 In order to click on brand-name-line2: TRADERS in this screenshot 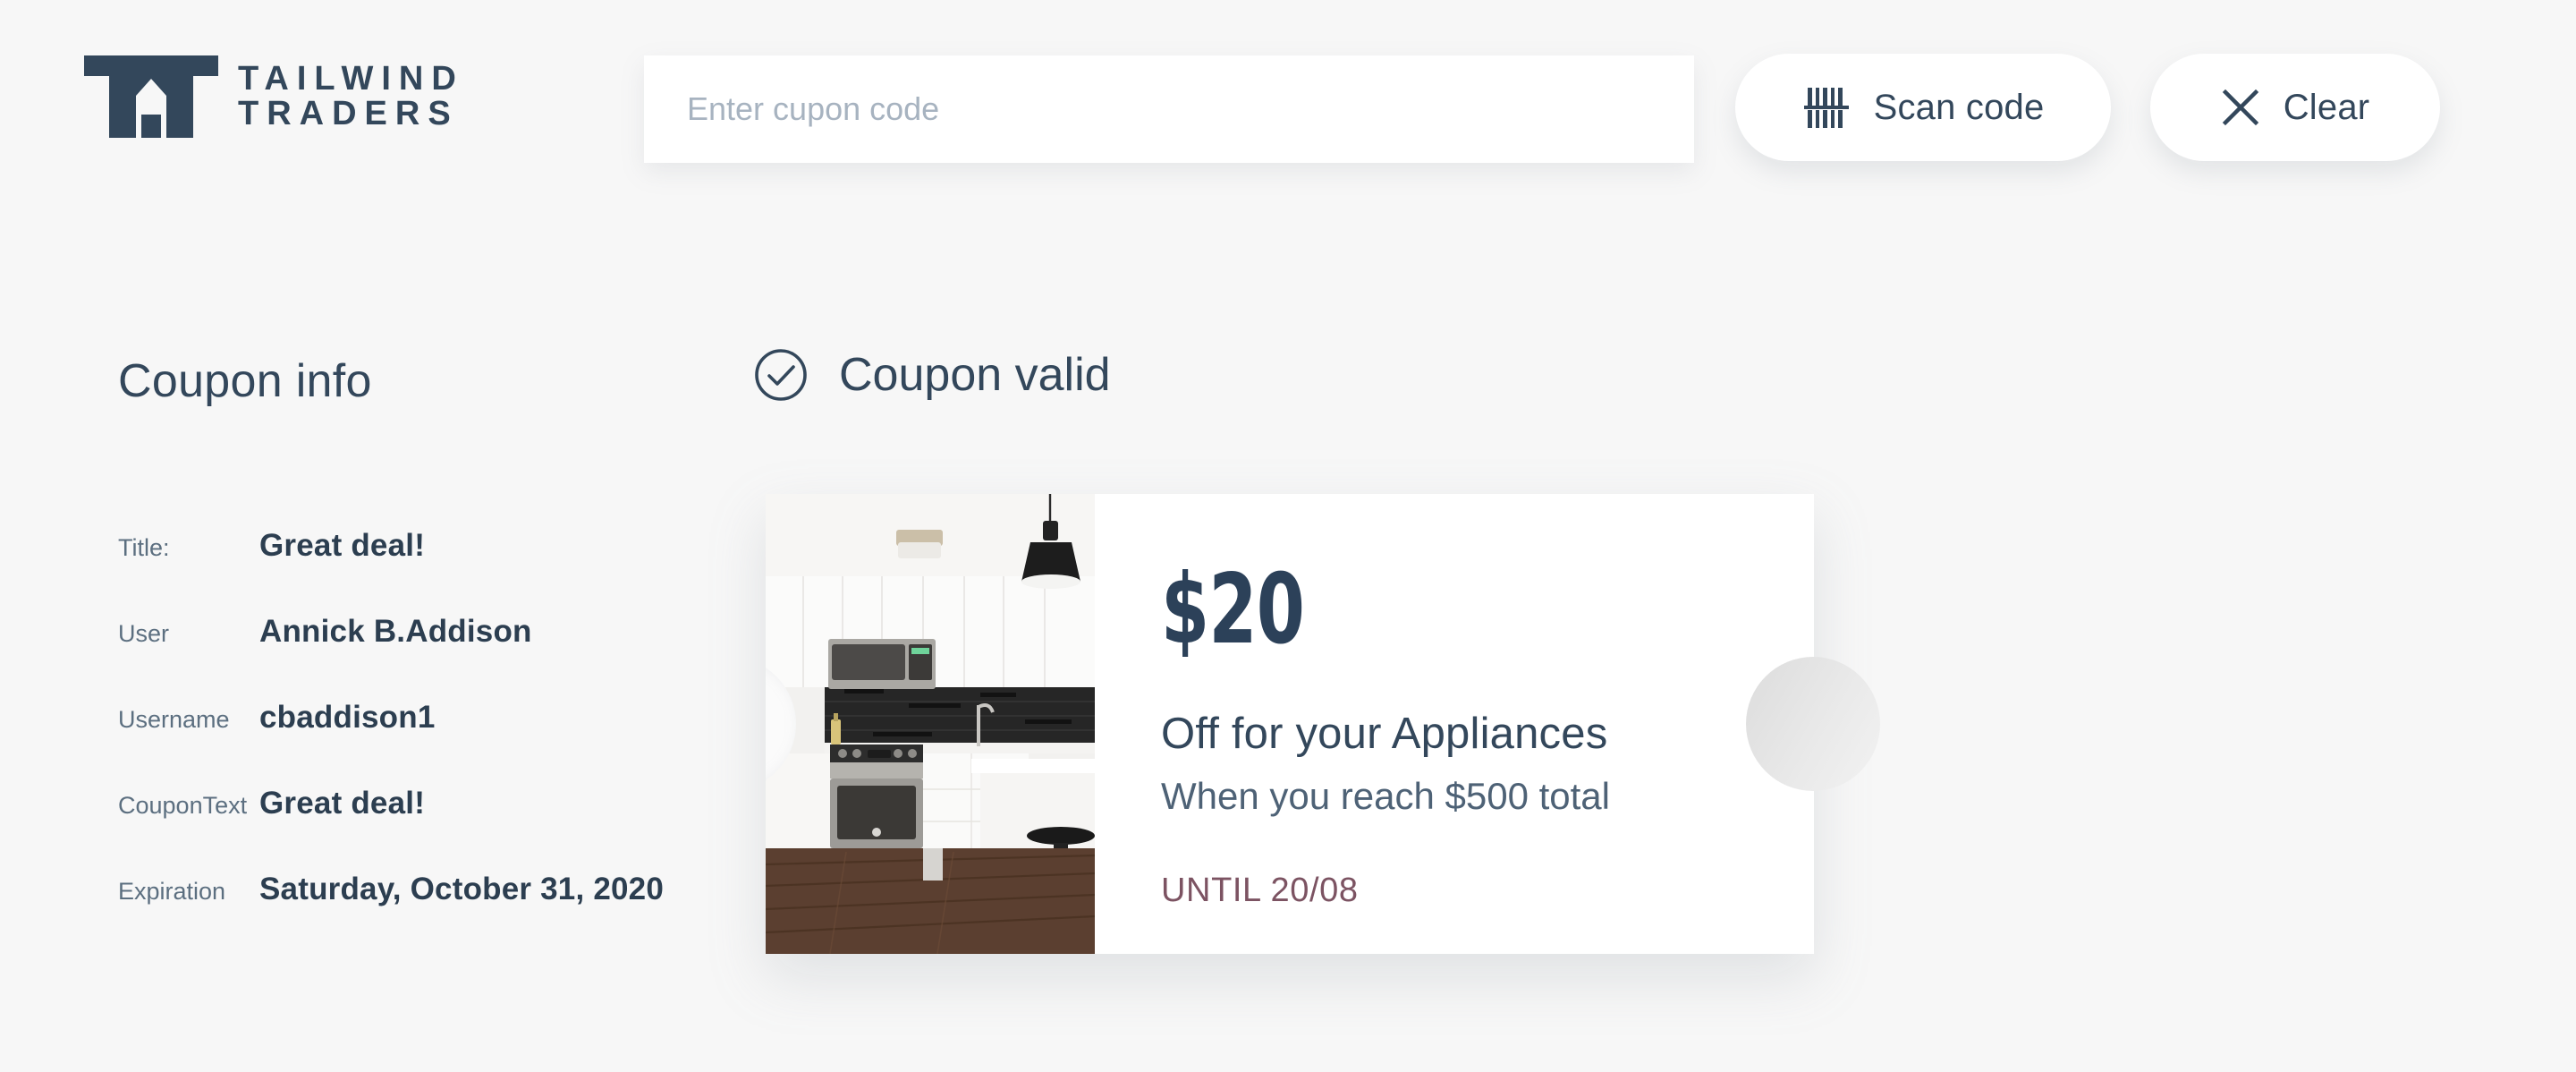, I will do `click(348, 113)`.